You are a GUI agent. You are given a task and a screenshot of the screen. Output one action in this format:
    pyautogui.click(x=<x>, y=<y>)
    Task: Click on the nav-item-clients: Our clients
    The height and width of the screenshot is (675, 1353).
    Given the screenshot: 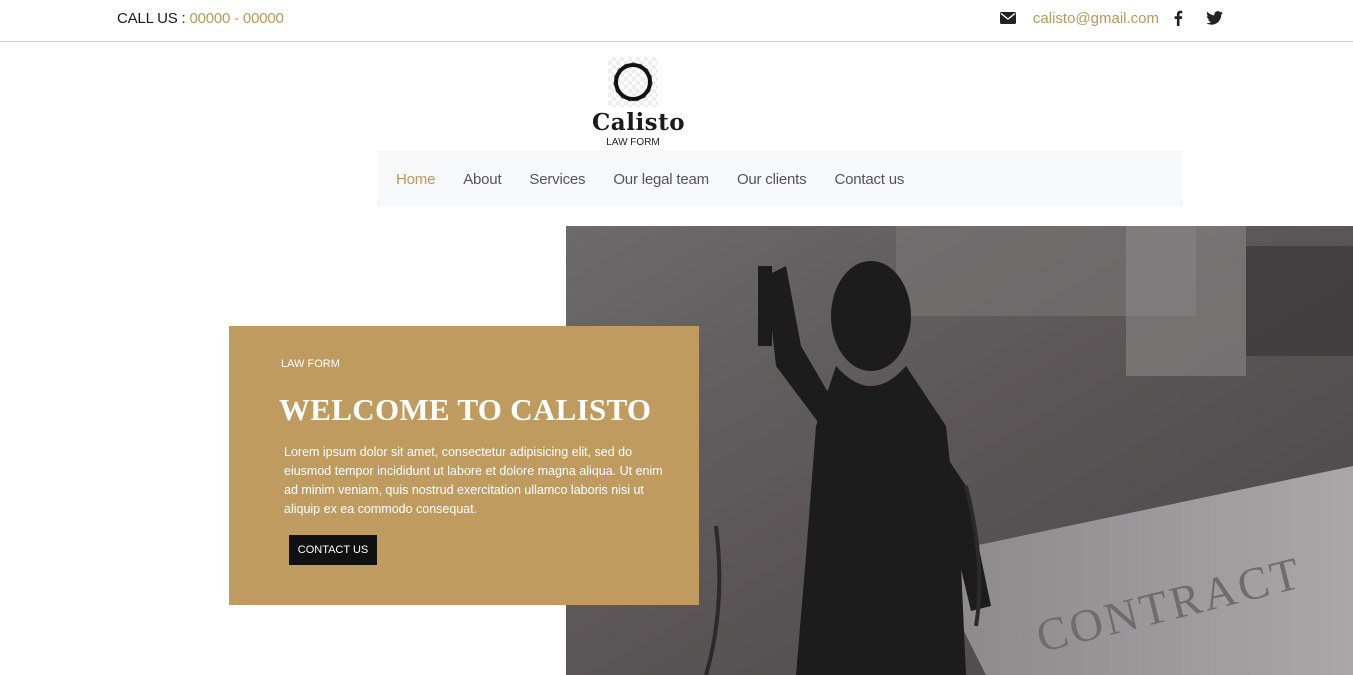 What is the action you would take?
    pyautogui.click(x=772, y=179)
    